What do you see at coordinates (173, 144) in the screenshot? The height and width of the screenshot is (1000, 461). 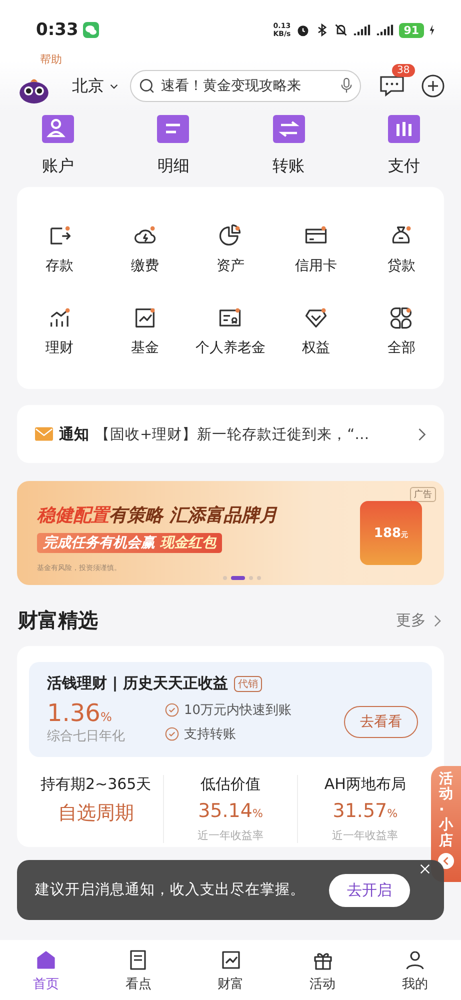 I see `quick-action: 明细` at bounding box center [173, 144].